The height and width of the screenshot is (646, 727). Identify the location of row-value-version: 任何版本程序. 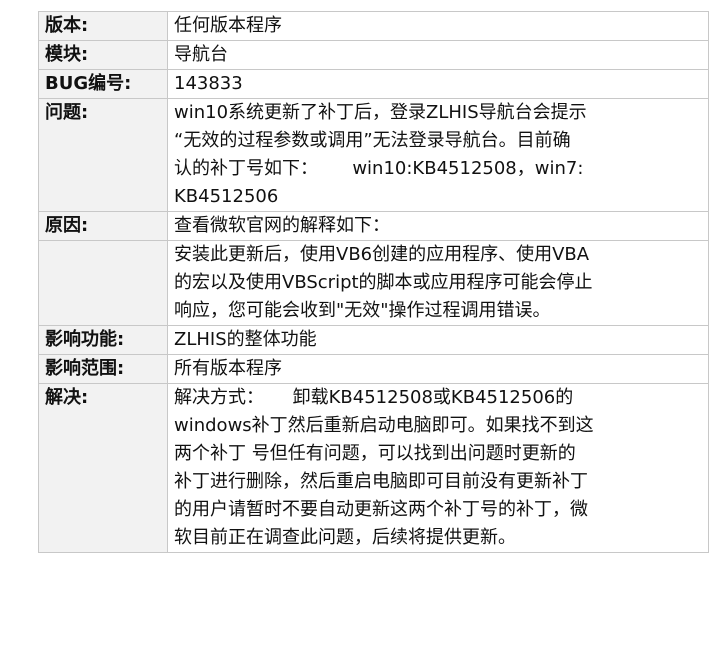
(438, 26).